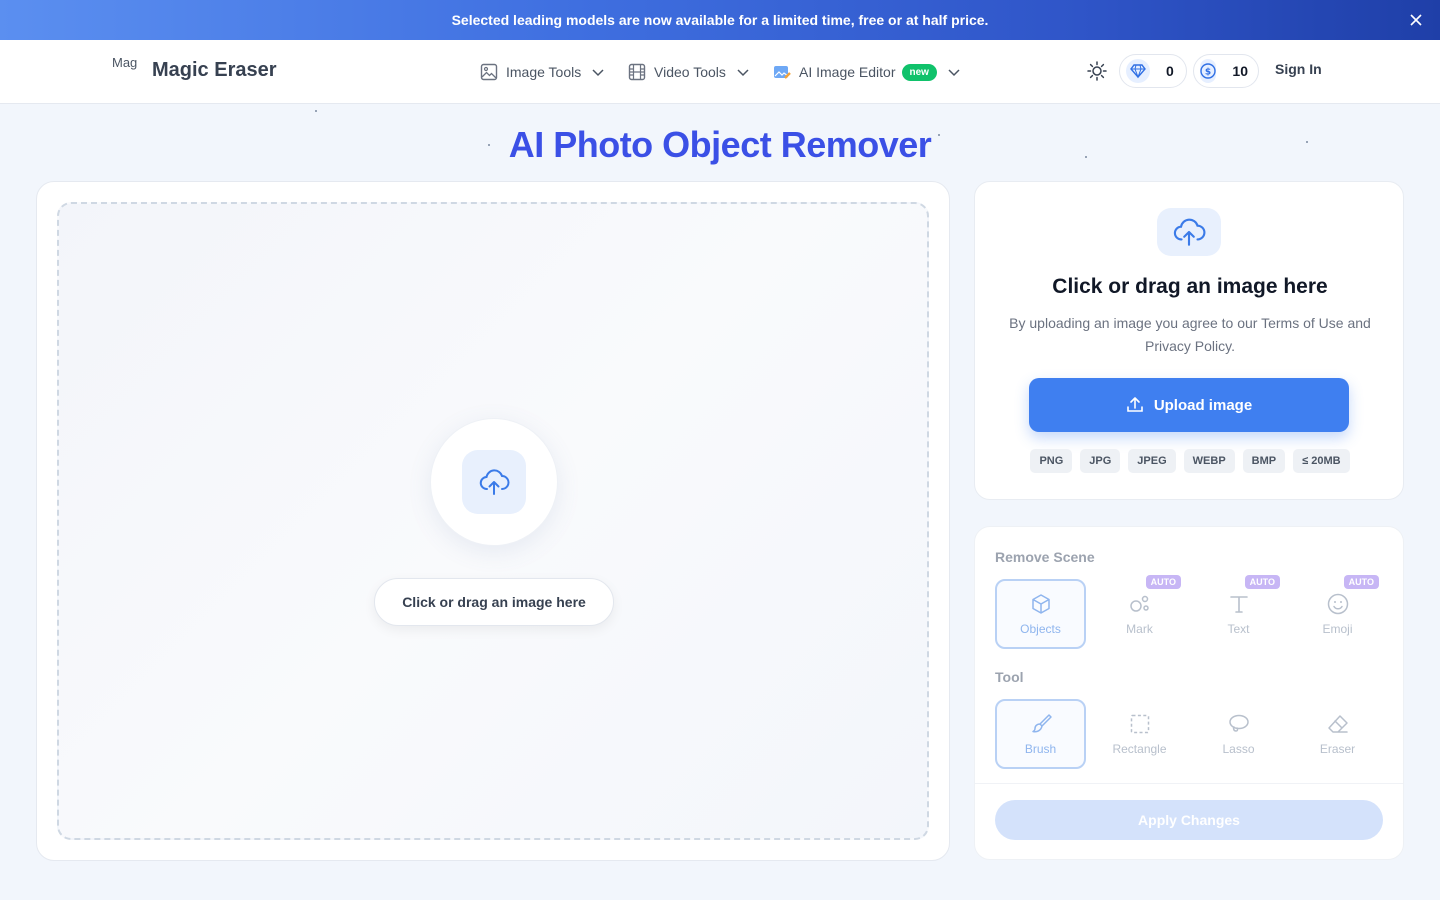 The width and height of the screenshot is (1440, 900). What do you see at coordinates (1139, 749) in the screenshot?
I see `tool-rectangle-label: Rectangle` at bounding box center [1139, 749].